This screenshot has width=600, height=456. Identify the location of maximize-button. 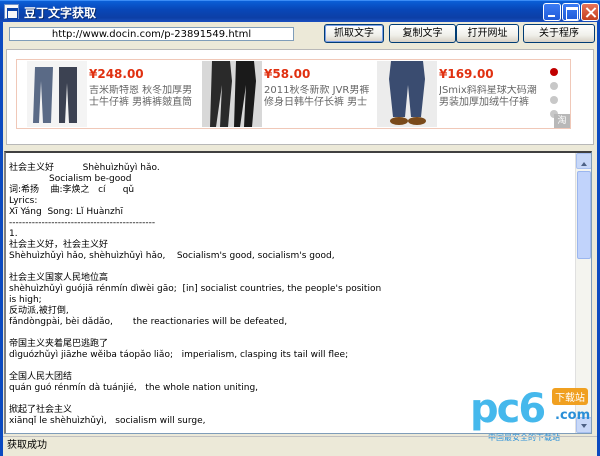
(571, 12).